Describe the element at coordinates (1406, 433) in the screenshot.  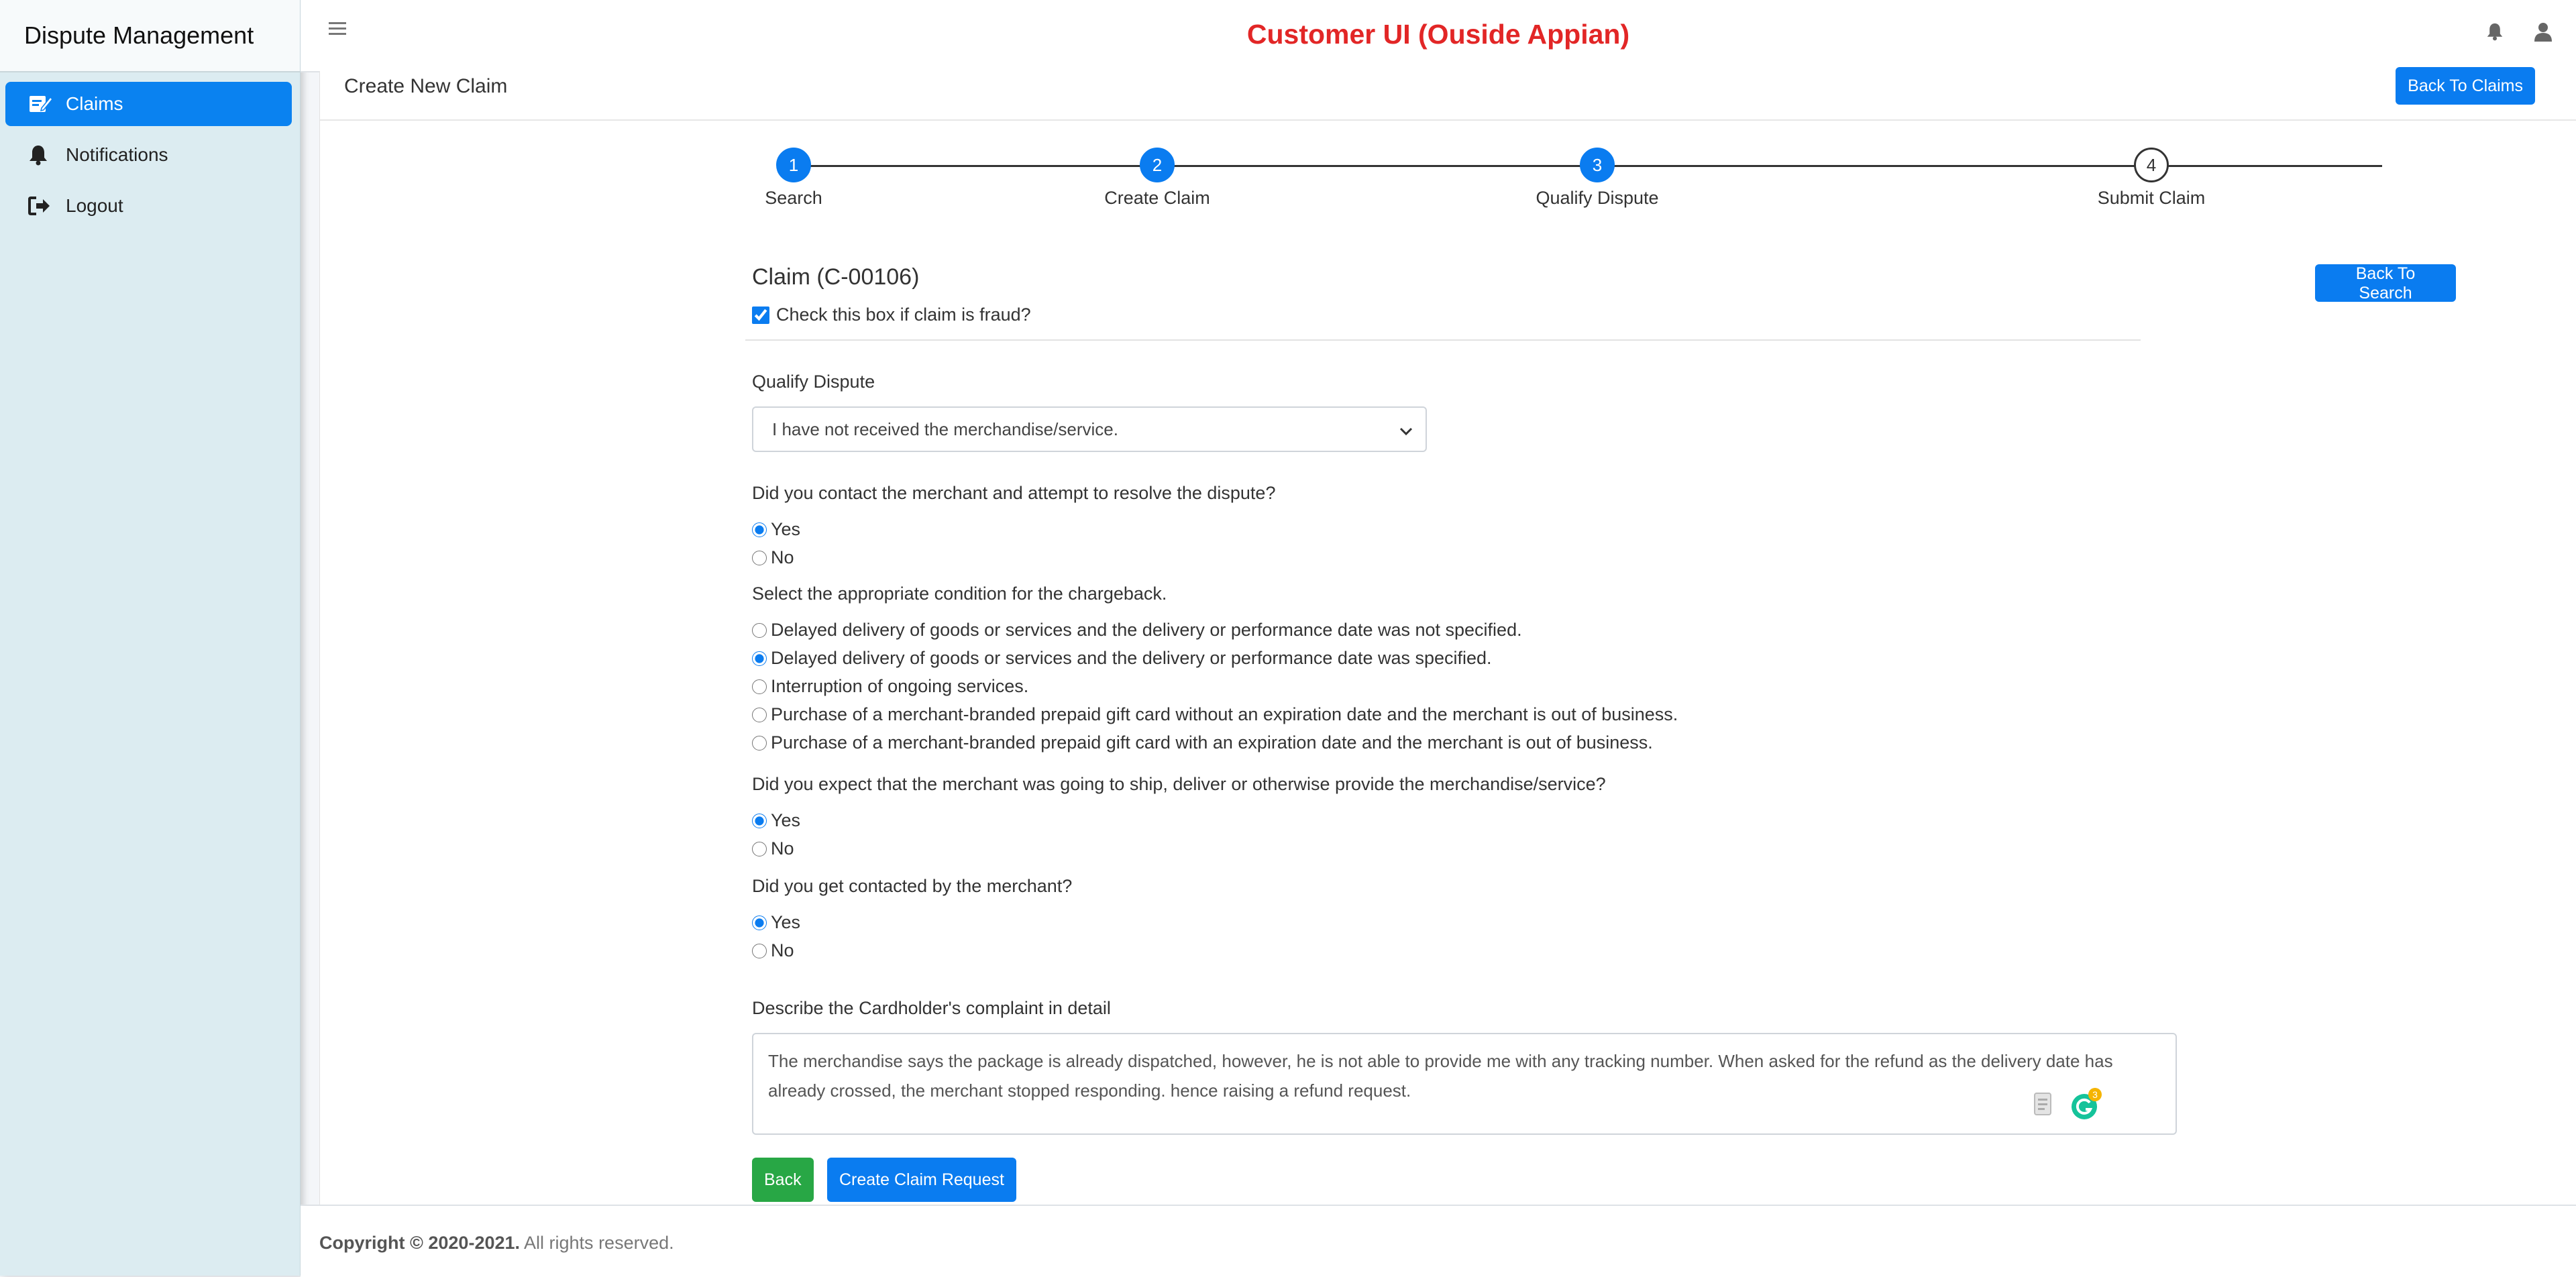
I see `chevron-down-icon` at that location.